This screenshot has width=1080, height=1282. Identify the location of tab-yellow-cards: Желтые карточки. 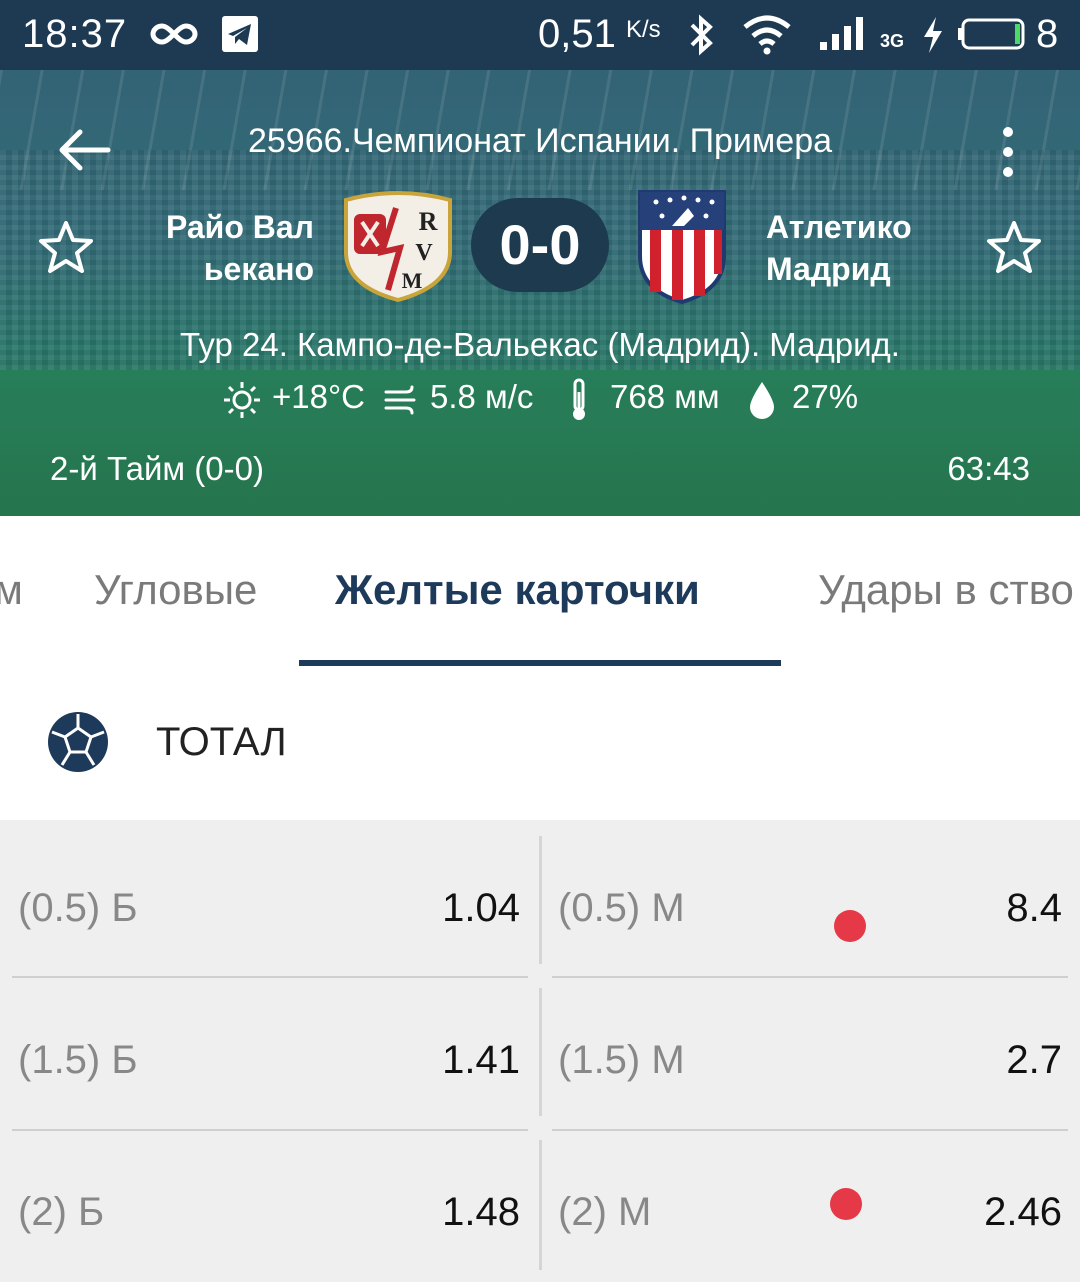
(517, 590).